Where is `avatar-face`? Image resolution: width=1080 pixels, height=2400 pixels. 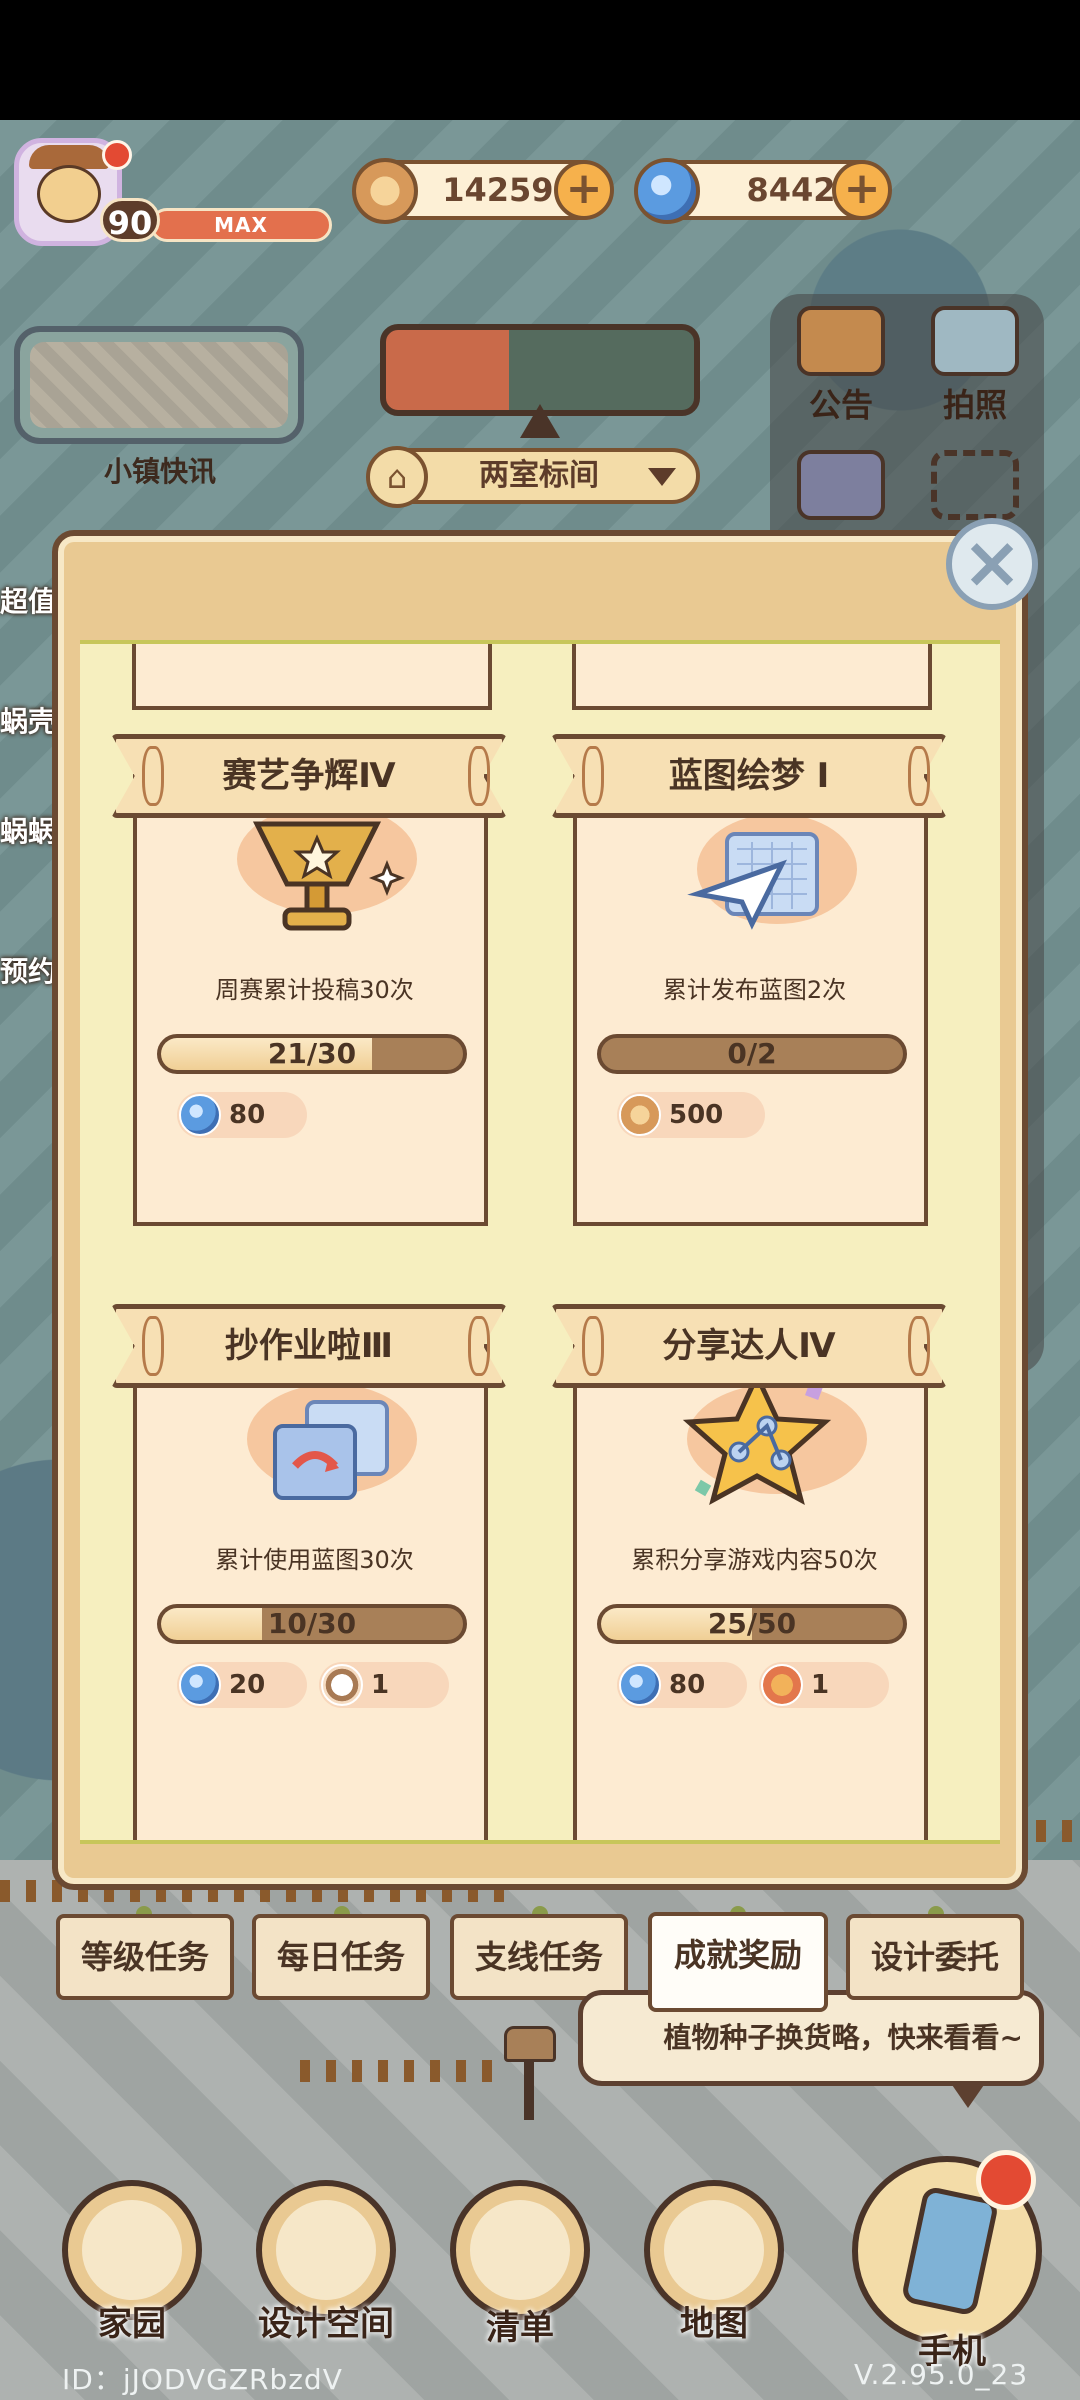 avatar-face is located at coordinates (69, 194).